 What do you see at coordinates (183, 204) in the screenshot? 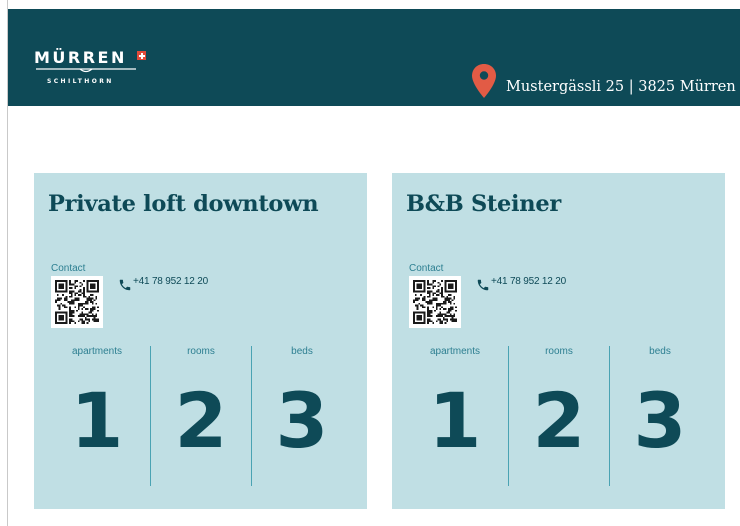
I see `listing-title: Private loft downtown` at bounding box center [183, 204].